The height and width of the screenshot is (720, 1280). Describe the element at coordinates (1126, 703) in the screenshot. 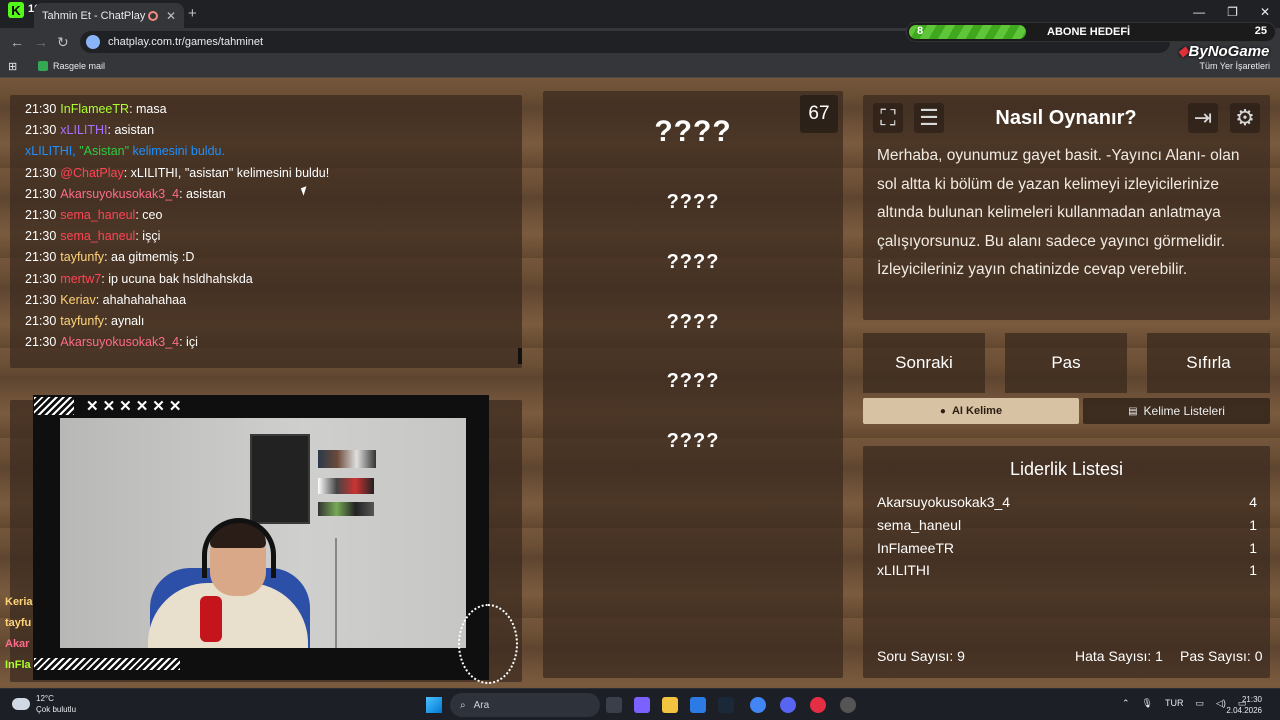

I see `tray-overflow-icon: ⌃` at that location.